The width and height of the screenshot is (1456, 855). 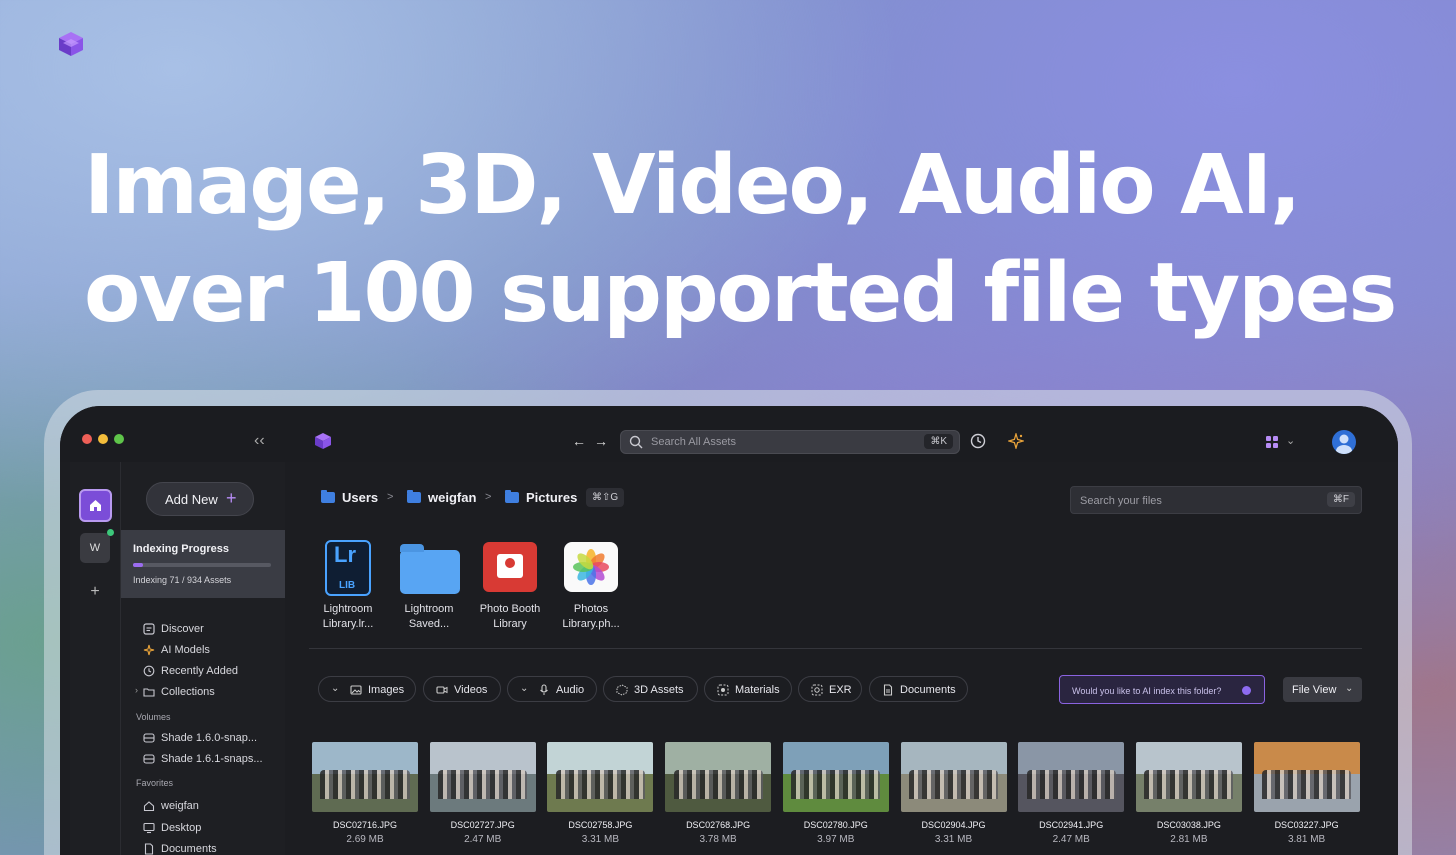 What do you see at coordinates (441, 497) in the screenshot?
I see `breadcrumb-item-weigfan: weigfan` at bounding box center [441, 497].